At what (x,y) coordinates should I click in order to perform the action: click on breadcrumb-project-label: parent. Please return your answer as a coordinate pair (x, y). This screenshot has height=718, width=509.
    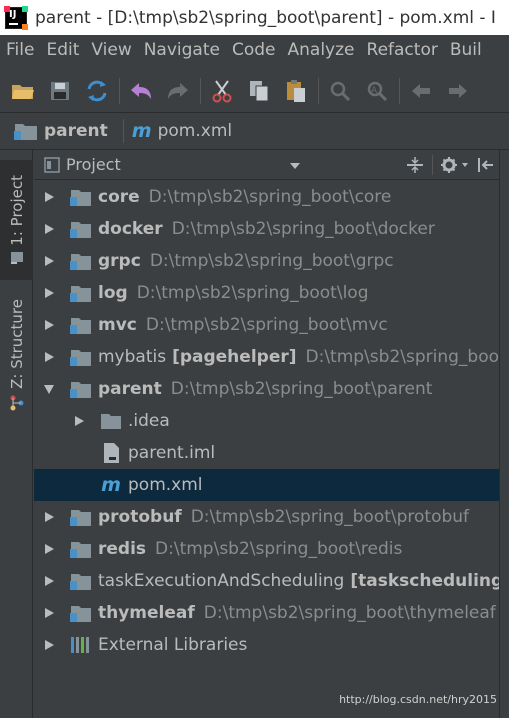
    Looking at the image, I should click on (76, 131).